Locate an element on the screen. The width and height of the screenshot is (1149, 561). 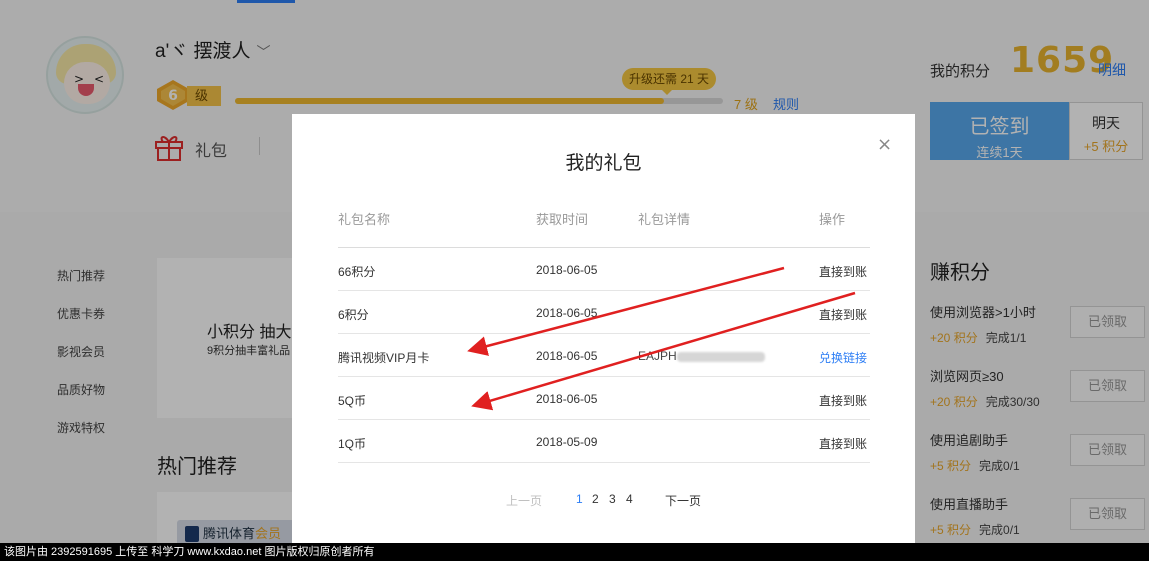
redeem-link: 兑换链接 is located at coordinates (843, 357).